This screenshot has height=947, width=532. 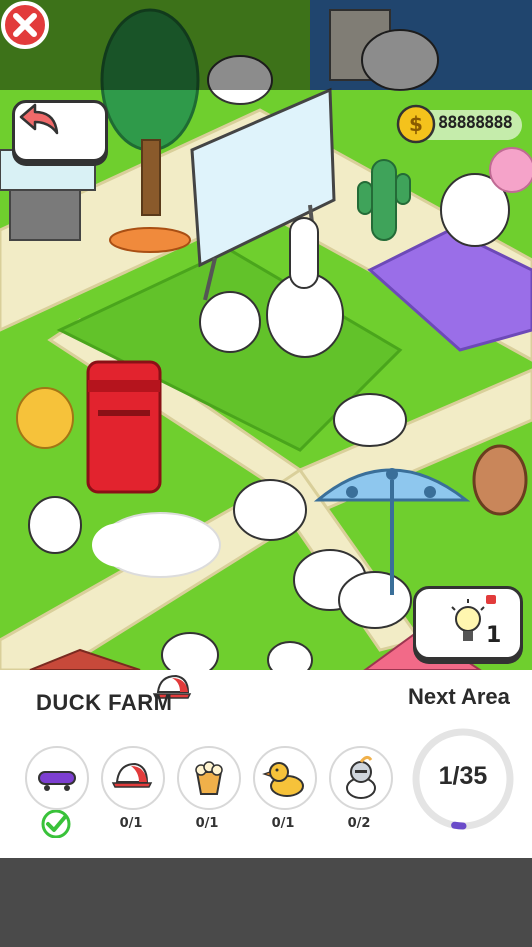 I want to click on check-icon, so click(x=56, y=824).